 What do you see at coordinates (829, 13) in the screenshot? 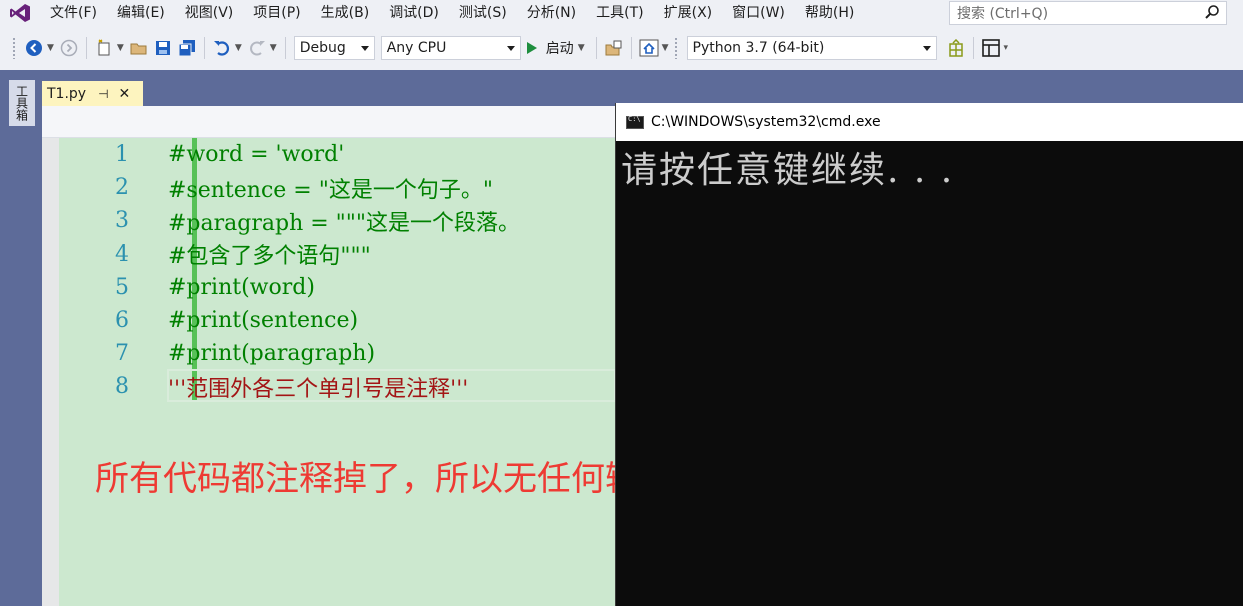
I see `menu-help: 帮助(H)` at bounding box center [829, 13].